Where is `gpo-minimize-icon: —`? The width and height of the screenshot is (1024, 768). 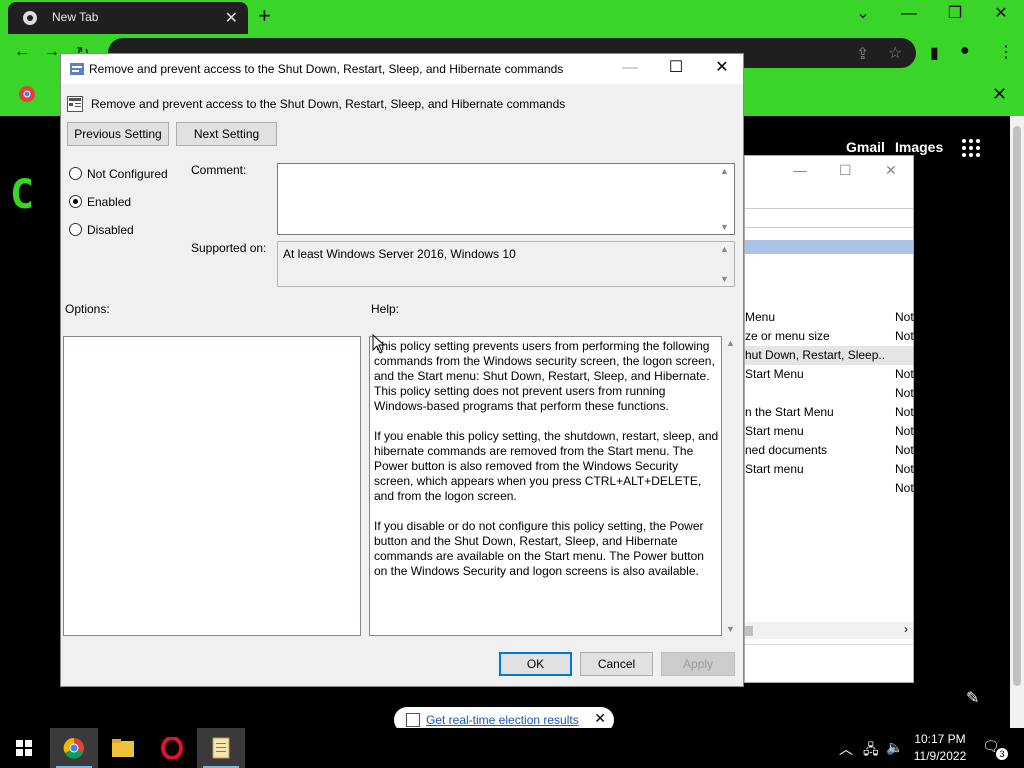 gpo-minimize-icon: — is located at coordinates (800, 170).